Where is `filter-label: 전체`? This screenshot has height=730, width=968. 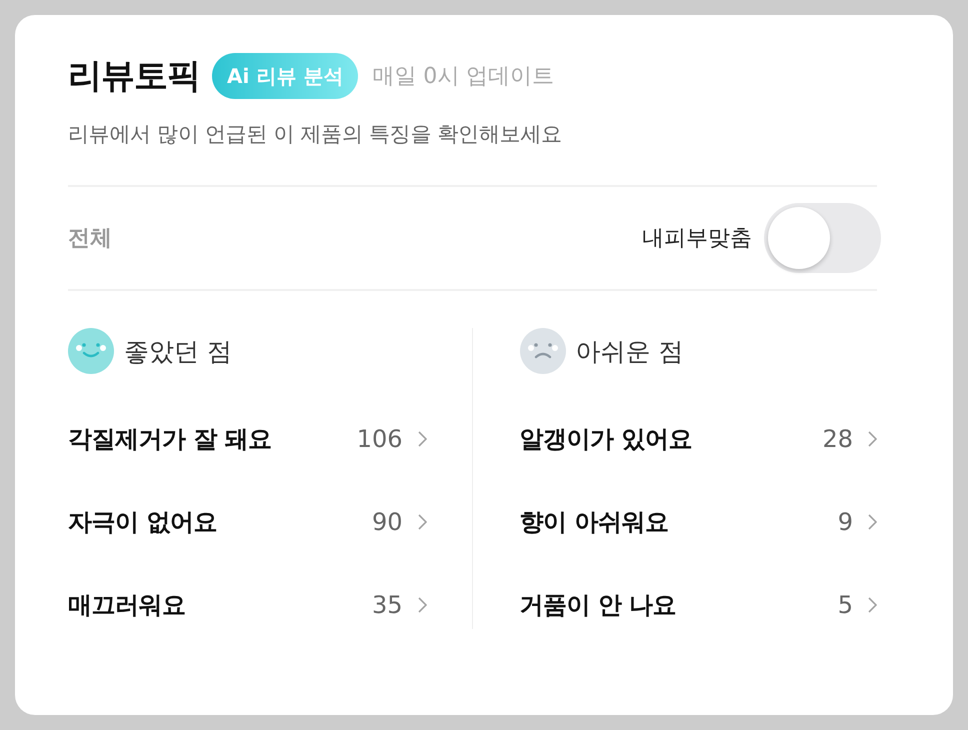 filter-label: 전체 is located at coordinates (90, 239).